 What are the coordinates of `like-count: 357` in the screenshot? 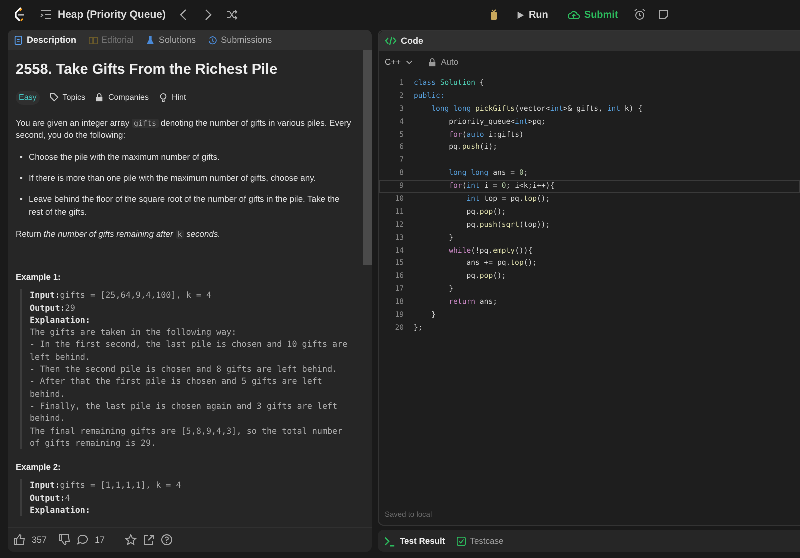 It's located at (40, 540).